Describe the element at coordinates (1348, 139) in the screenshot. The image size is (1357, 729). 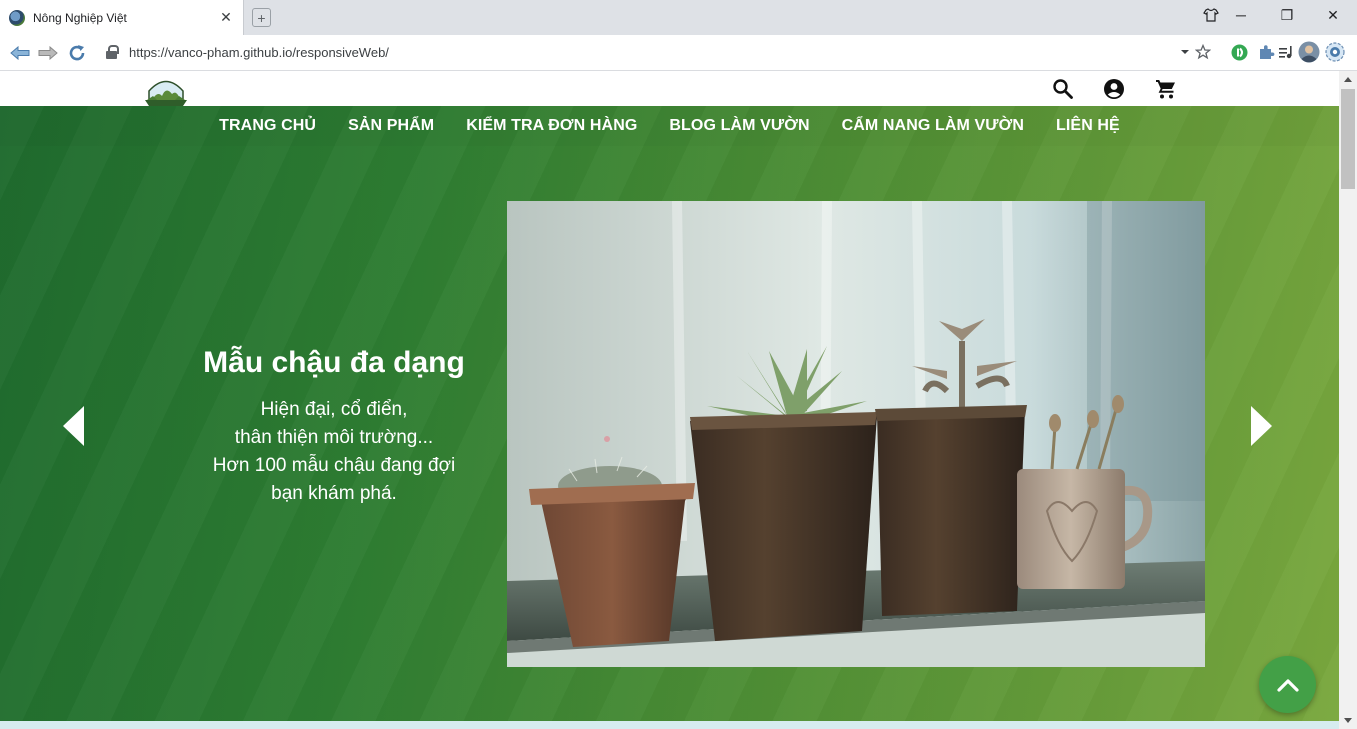
I see `scroll-thumb` at that location.